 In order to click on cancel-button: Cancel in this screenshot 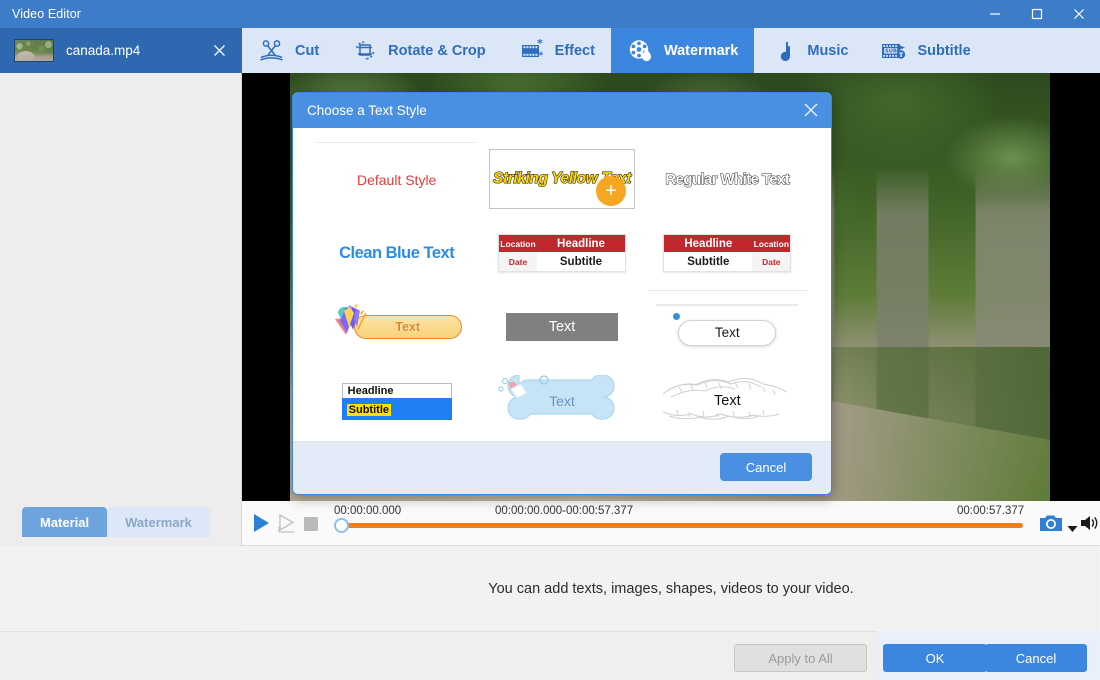, I will do `click(1036, 658)`.